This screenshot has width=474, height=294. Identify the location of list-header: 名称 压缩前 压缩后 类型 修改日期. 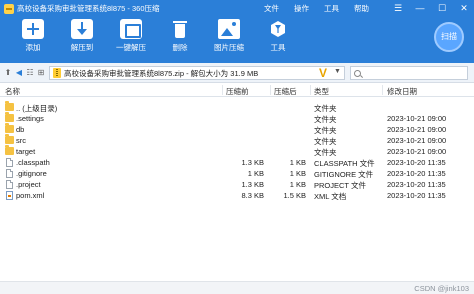
(237, 90).